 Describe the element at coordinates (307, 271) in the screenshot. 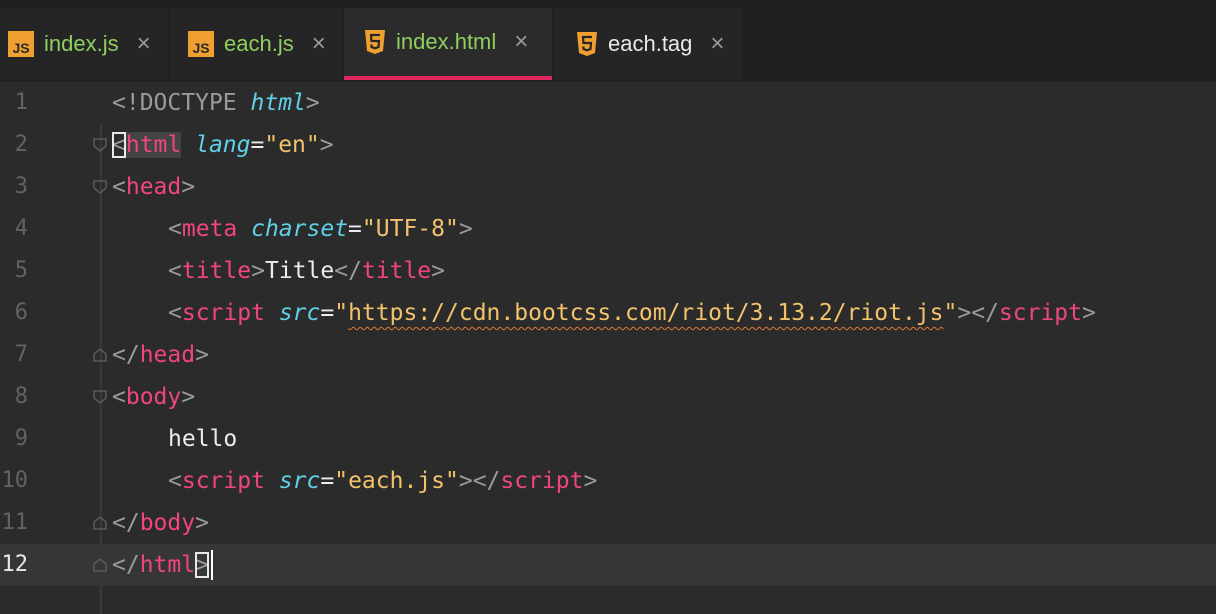

I see `code-text: <title>Title</title>` at that location.